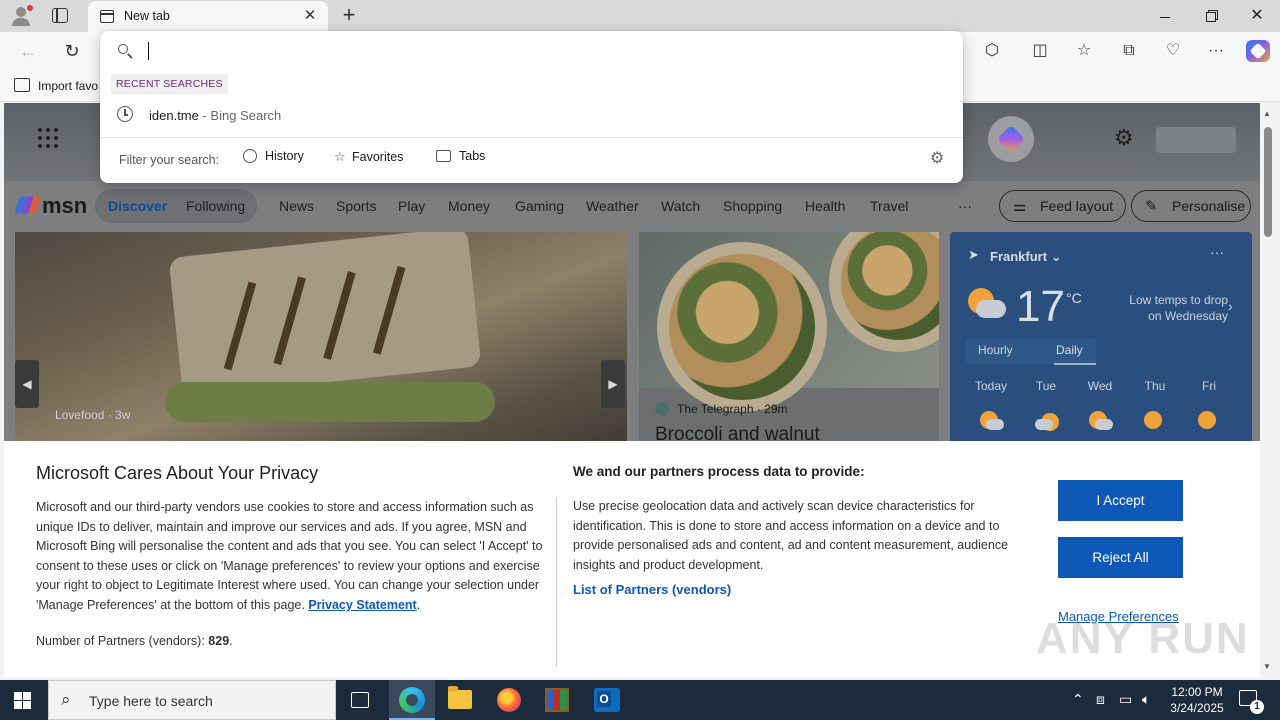  Describe the element at coordinates (1100, 699) in the screenshot. I see `devices-icon: ⧈` at that location.